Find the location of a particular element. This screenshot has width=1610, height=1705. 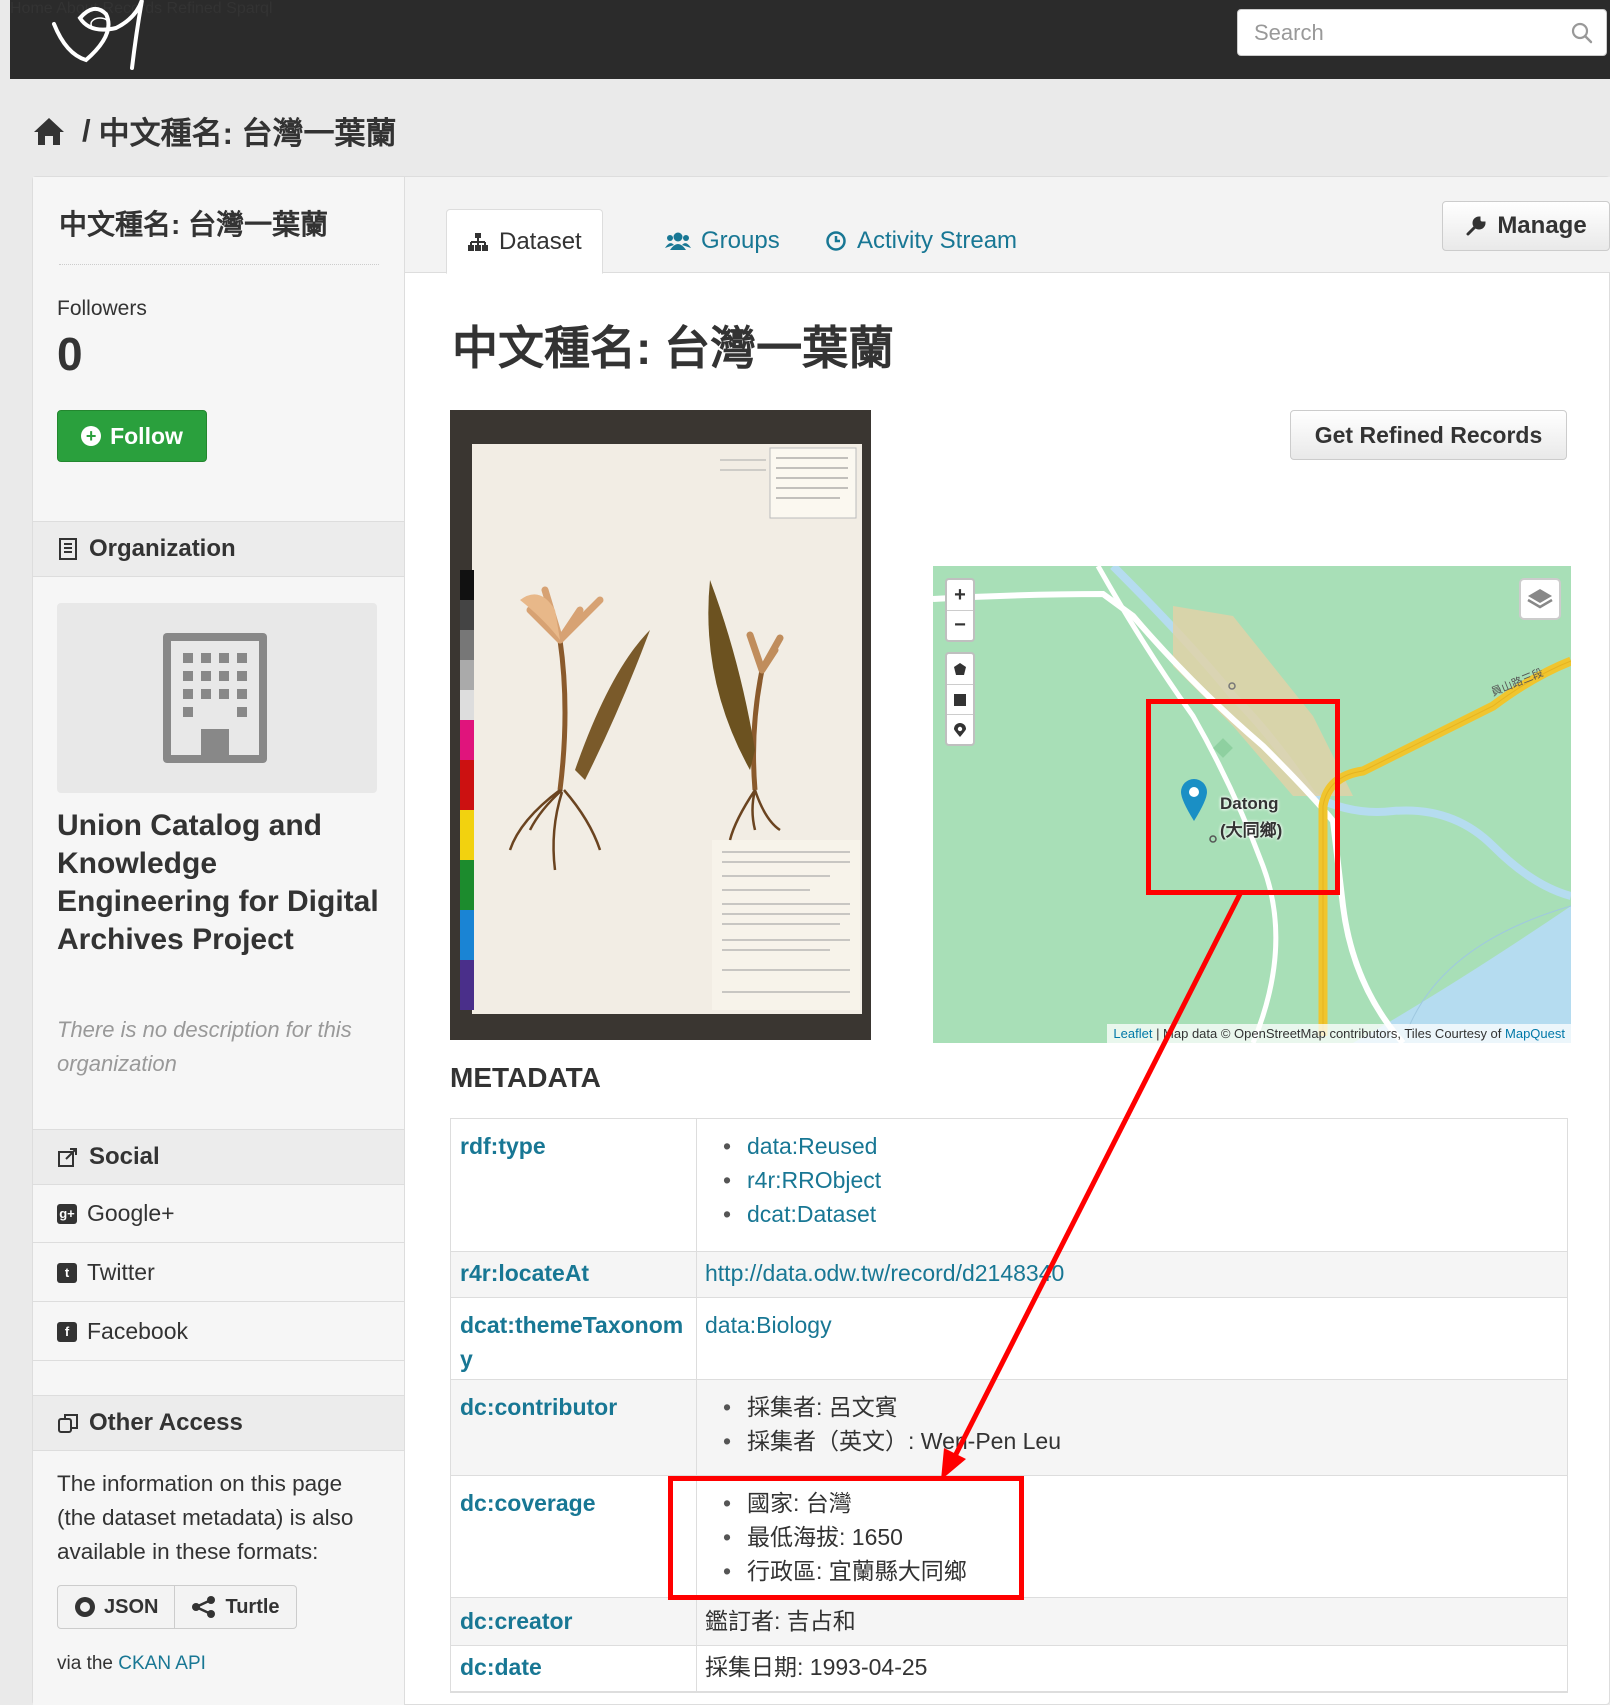

metadata-key: dc:coverage is located at coordinates (574, 1536).